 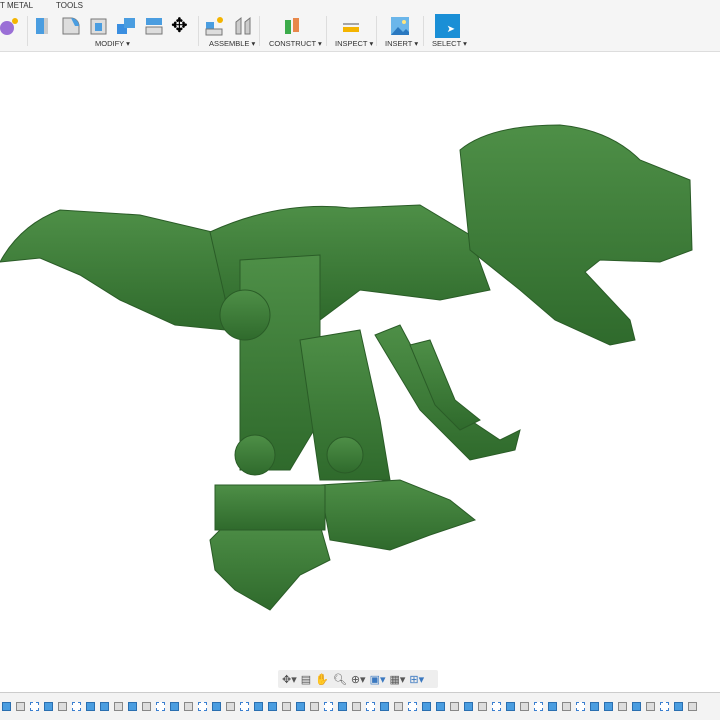 What do you see at coordinates (576, 235) in the screenshot?
I see `head` at bounding box center [576, 235].